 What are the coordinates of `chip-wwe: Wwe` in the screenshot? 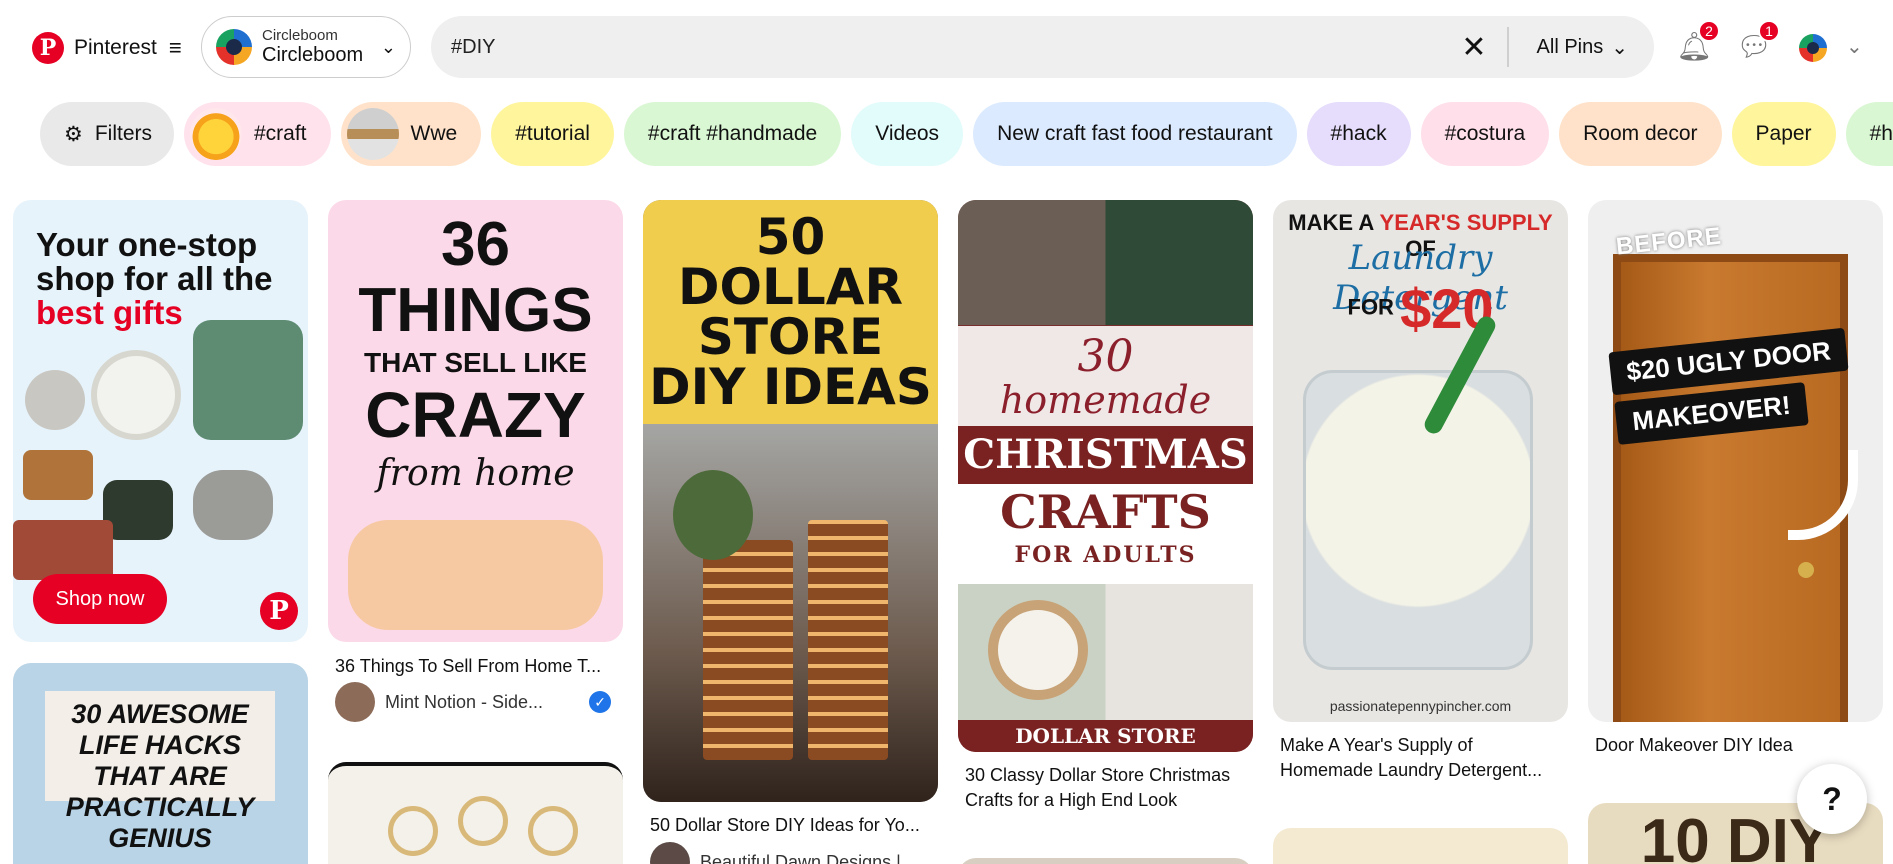 It's located at (411, 134).